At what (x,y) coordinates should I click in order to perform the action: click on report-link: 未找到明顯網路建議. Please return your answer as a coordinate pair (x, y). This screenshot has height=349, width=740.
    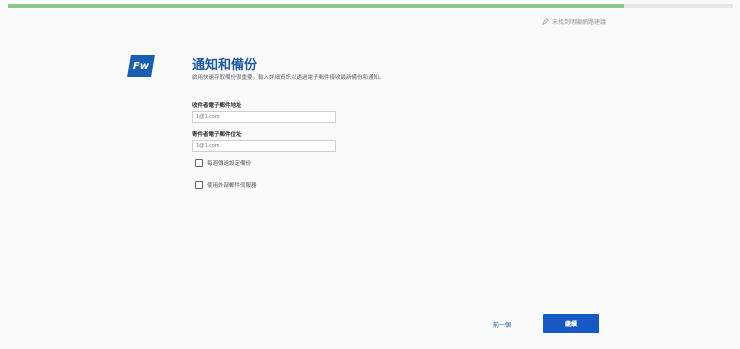
    Looking at the image, I should click on (574, 21).